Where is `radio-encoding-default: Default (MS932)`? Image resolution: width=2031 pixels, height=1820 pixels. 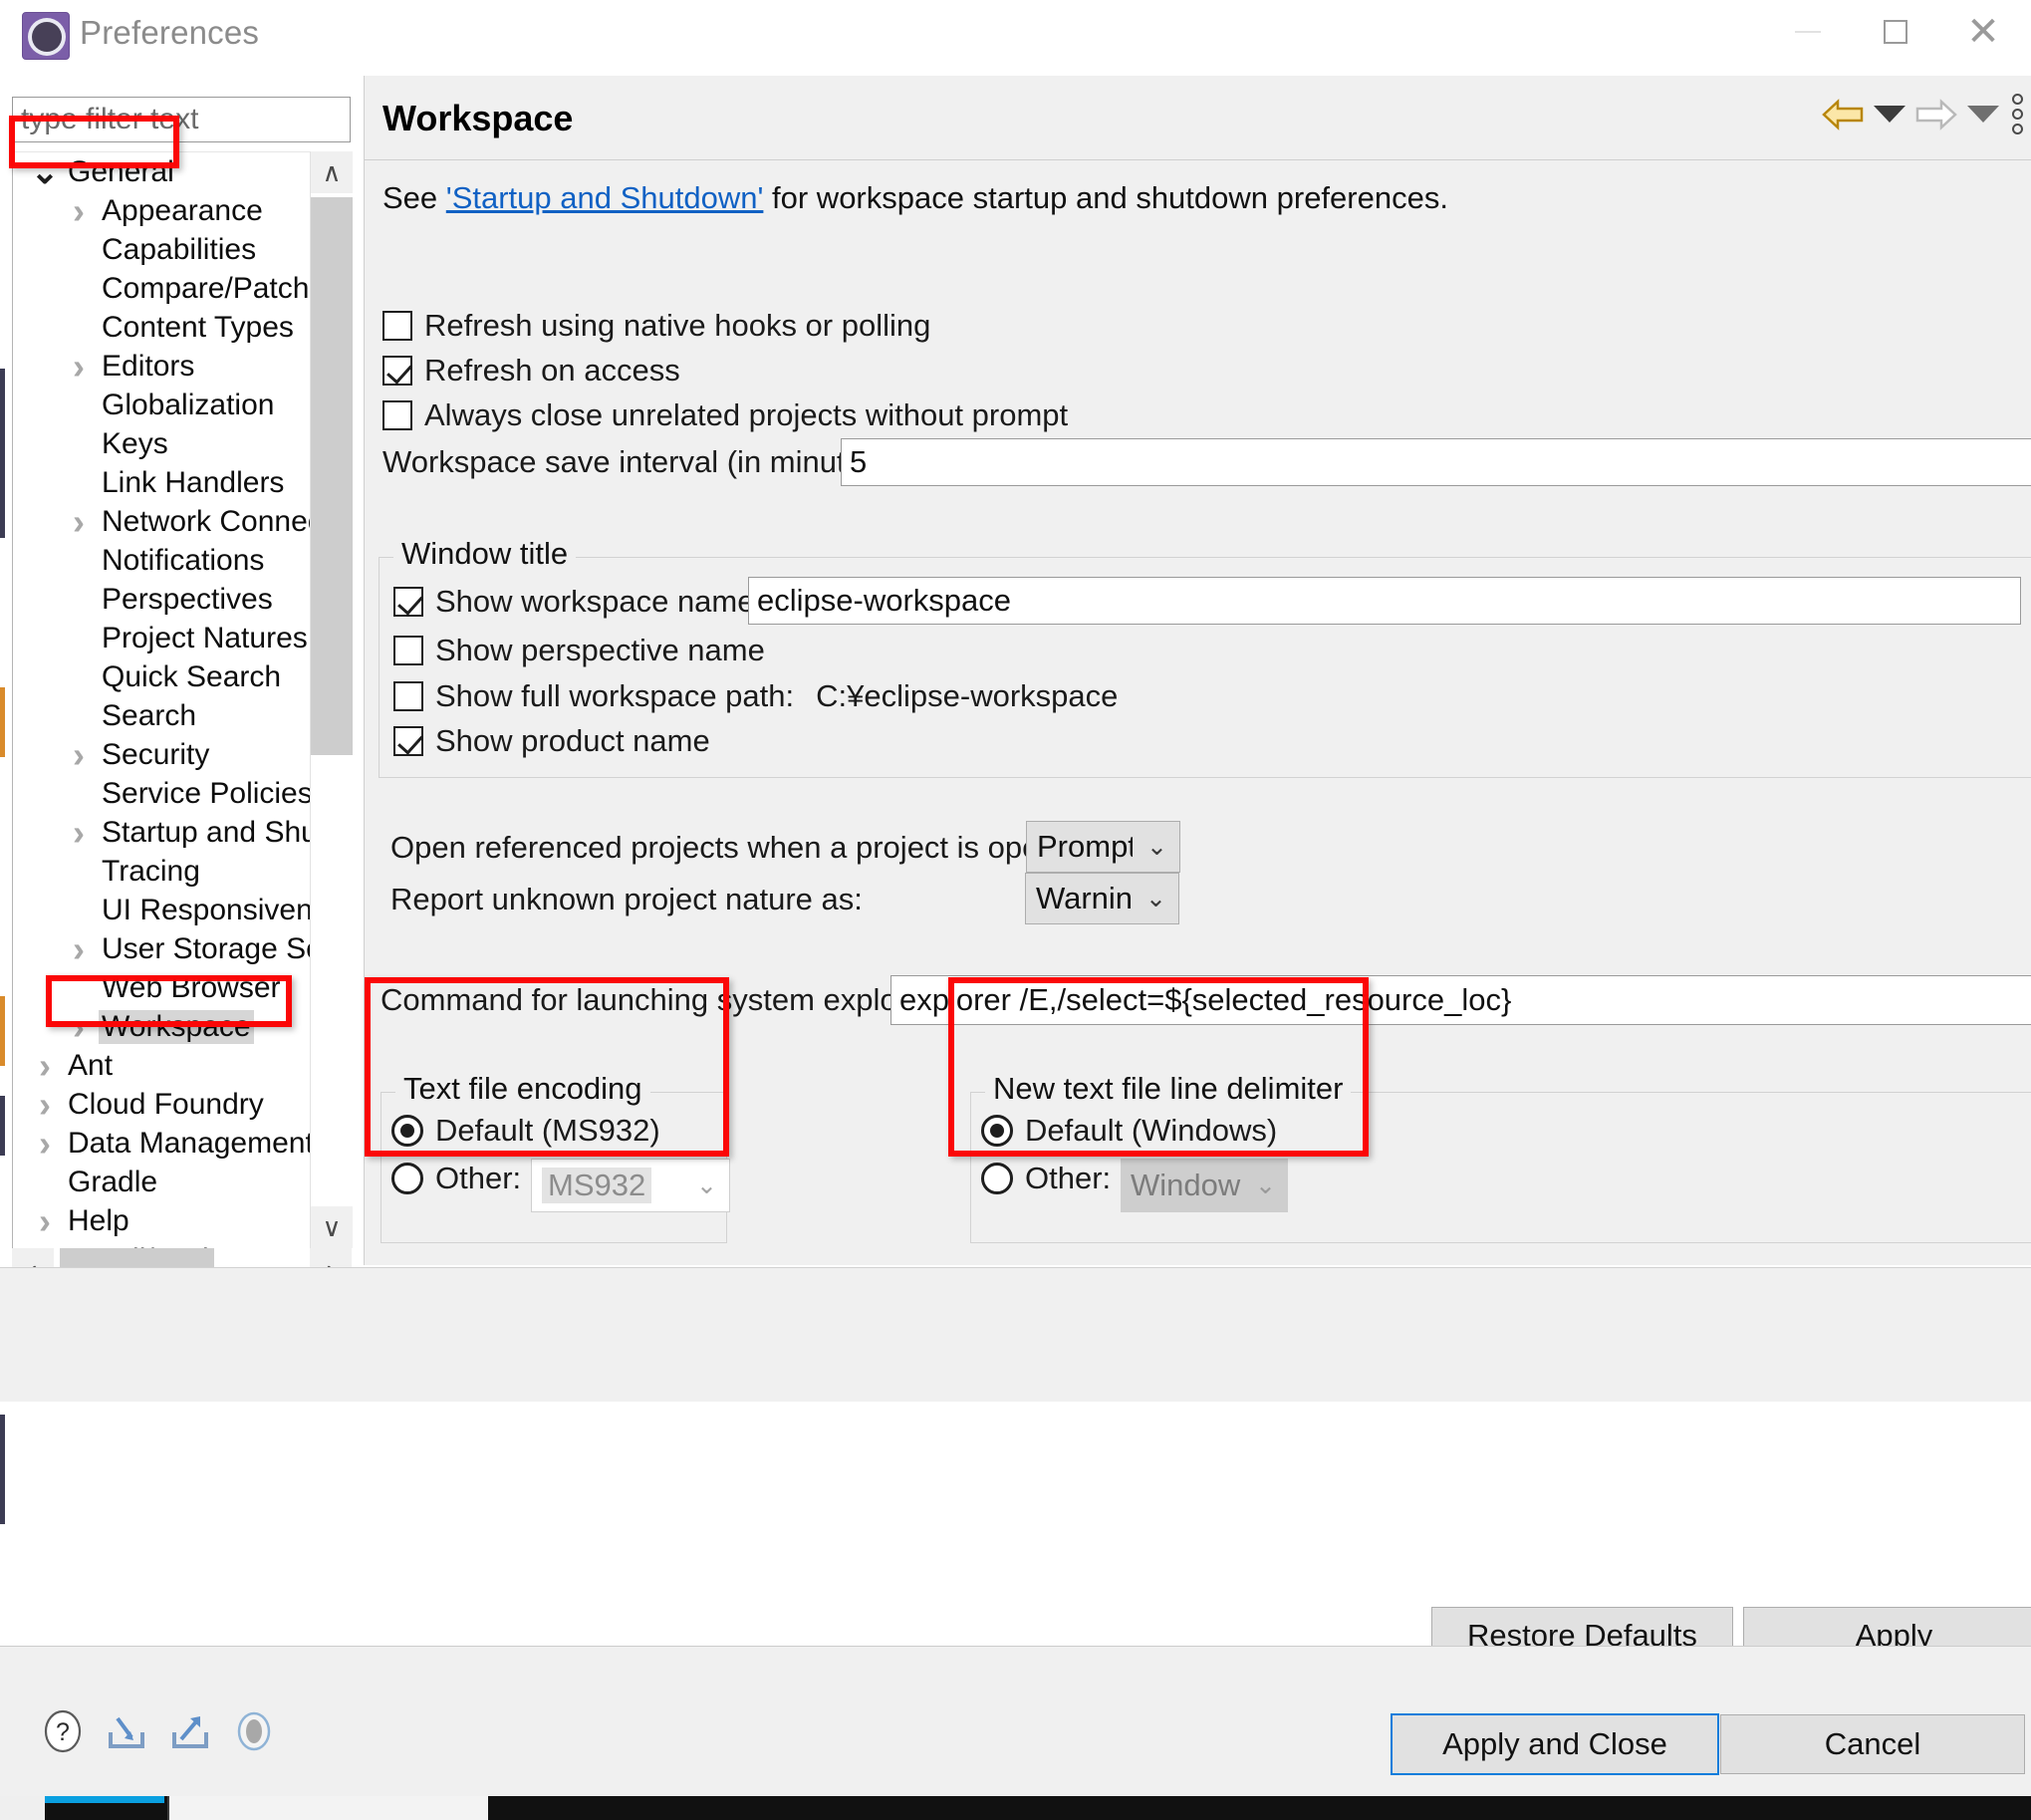 radio-encoding-default: Default (MS932) is located at coordinates (525, 1131).